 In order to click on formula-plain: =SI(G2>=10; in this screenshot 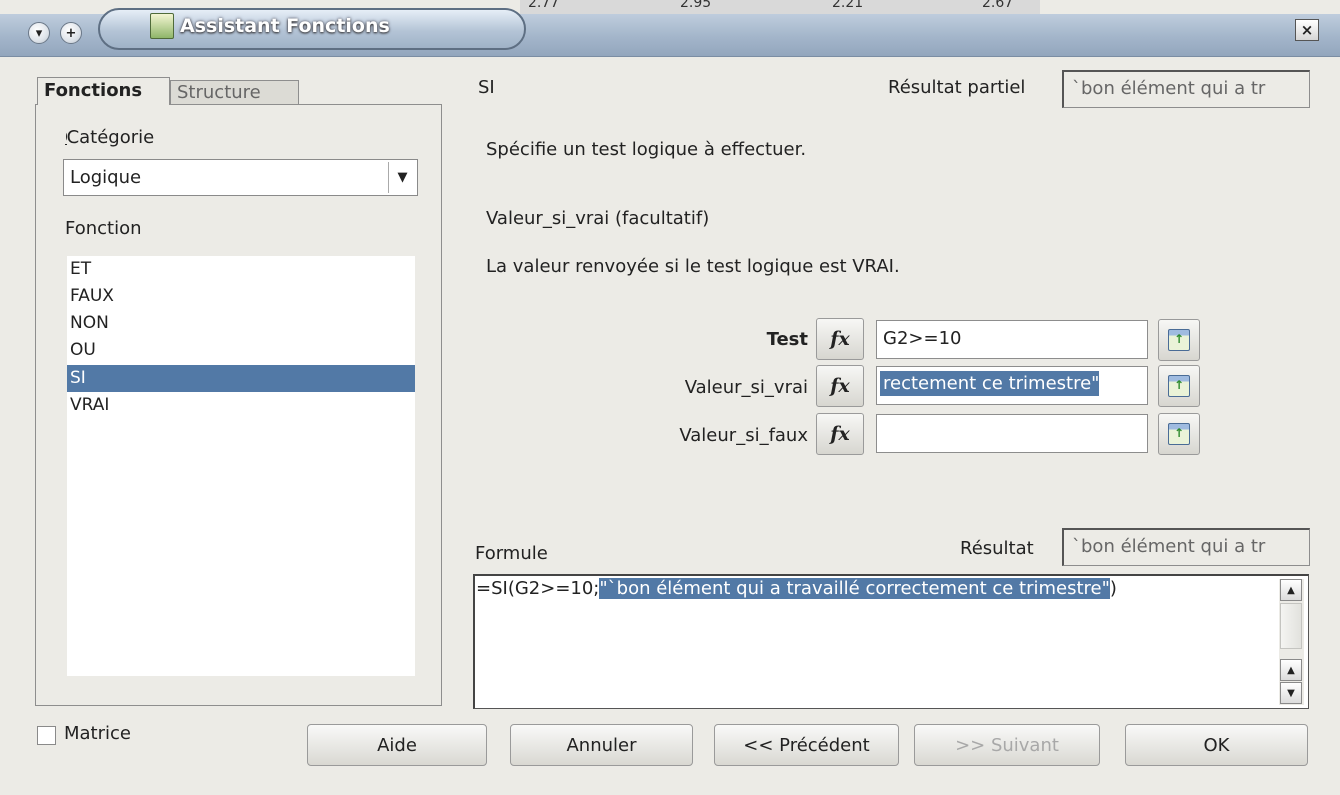, I will do `click(538, 588)`.